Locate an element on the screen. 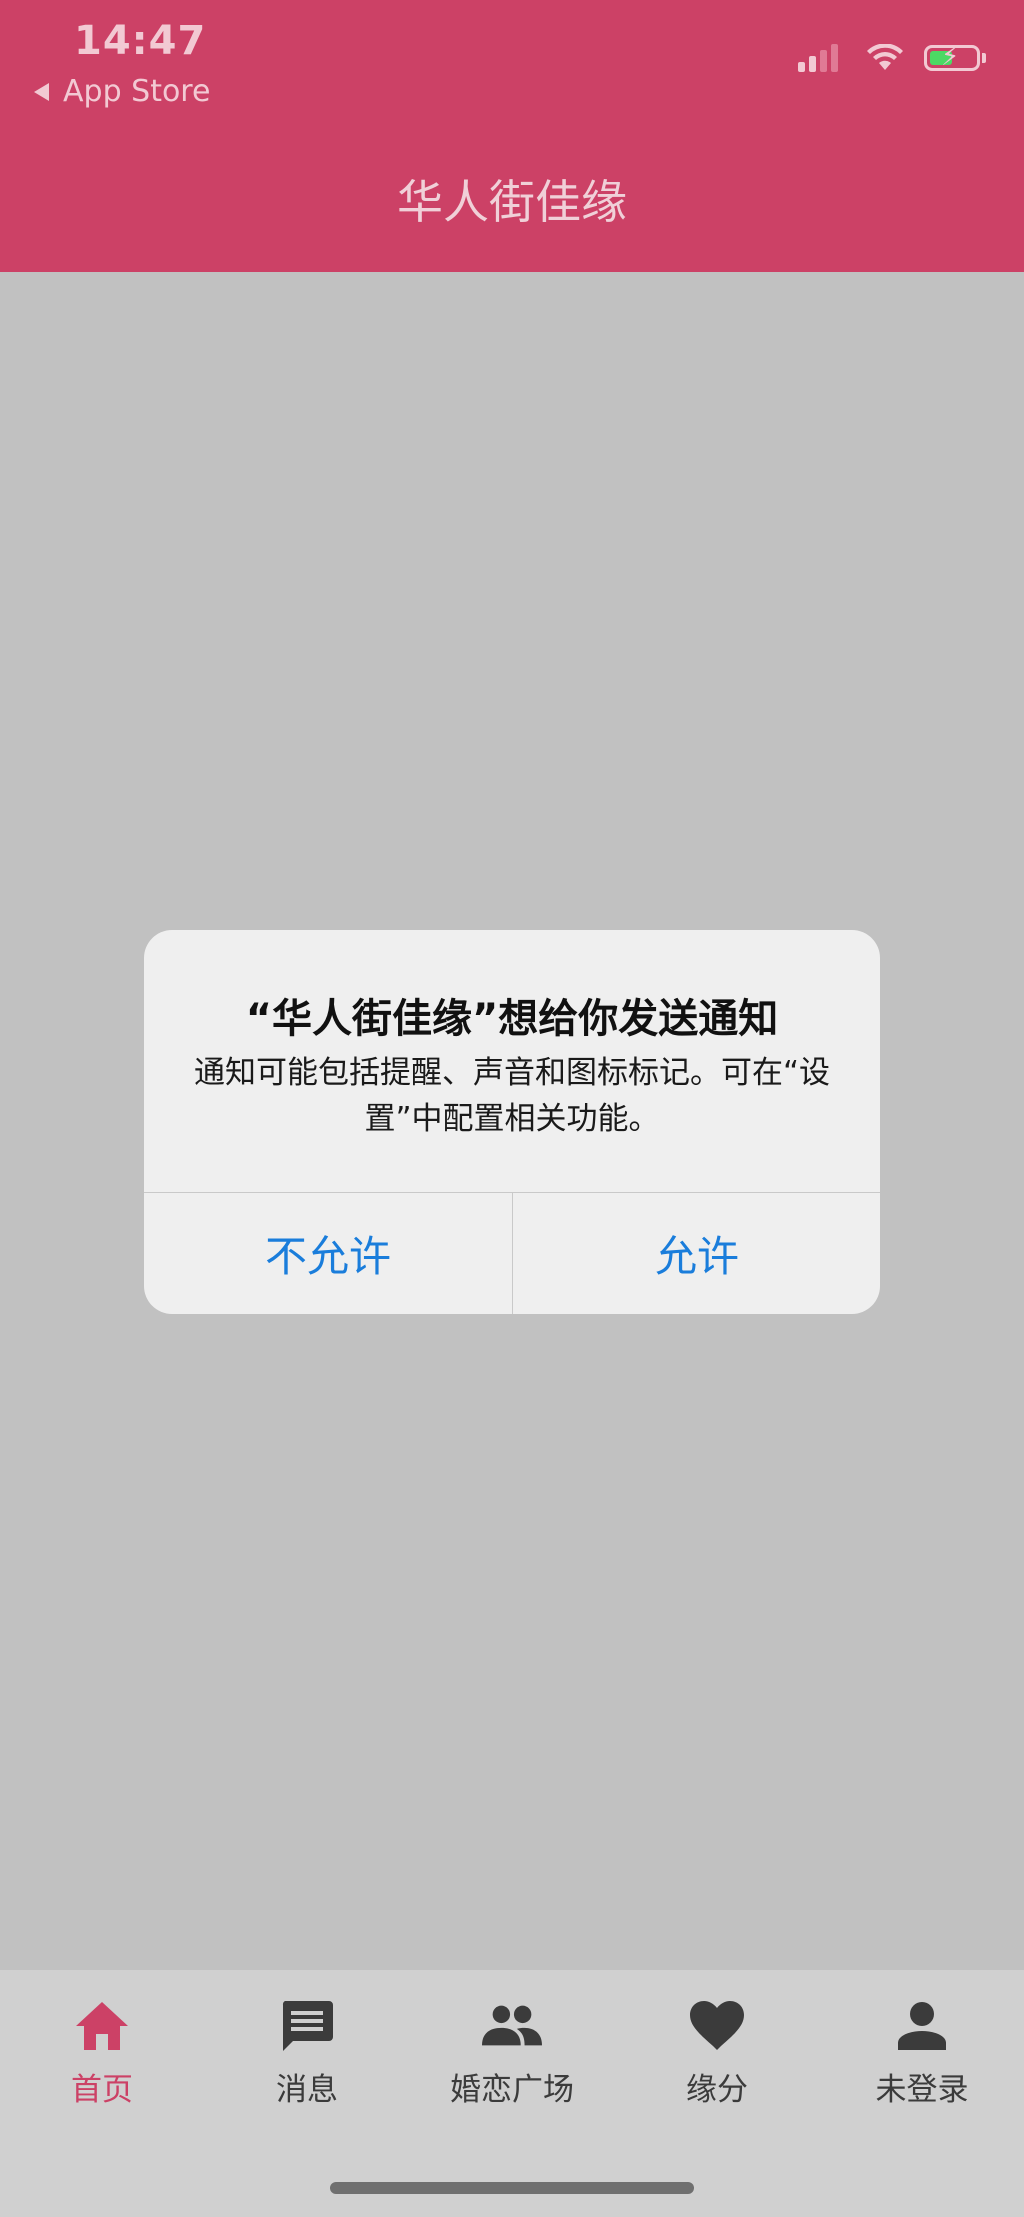 The height and width of the screenshot is (2217, 1024). tab-label: 未登录 is located at coordinates (922, 2090).